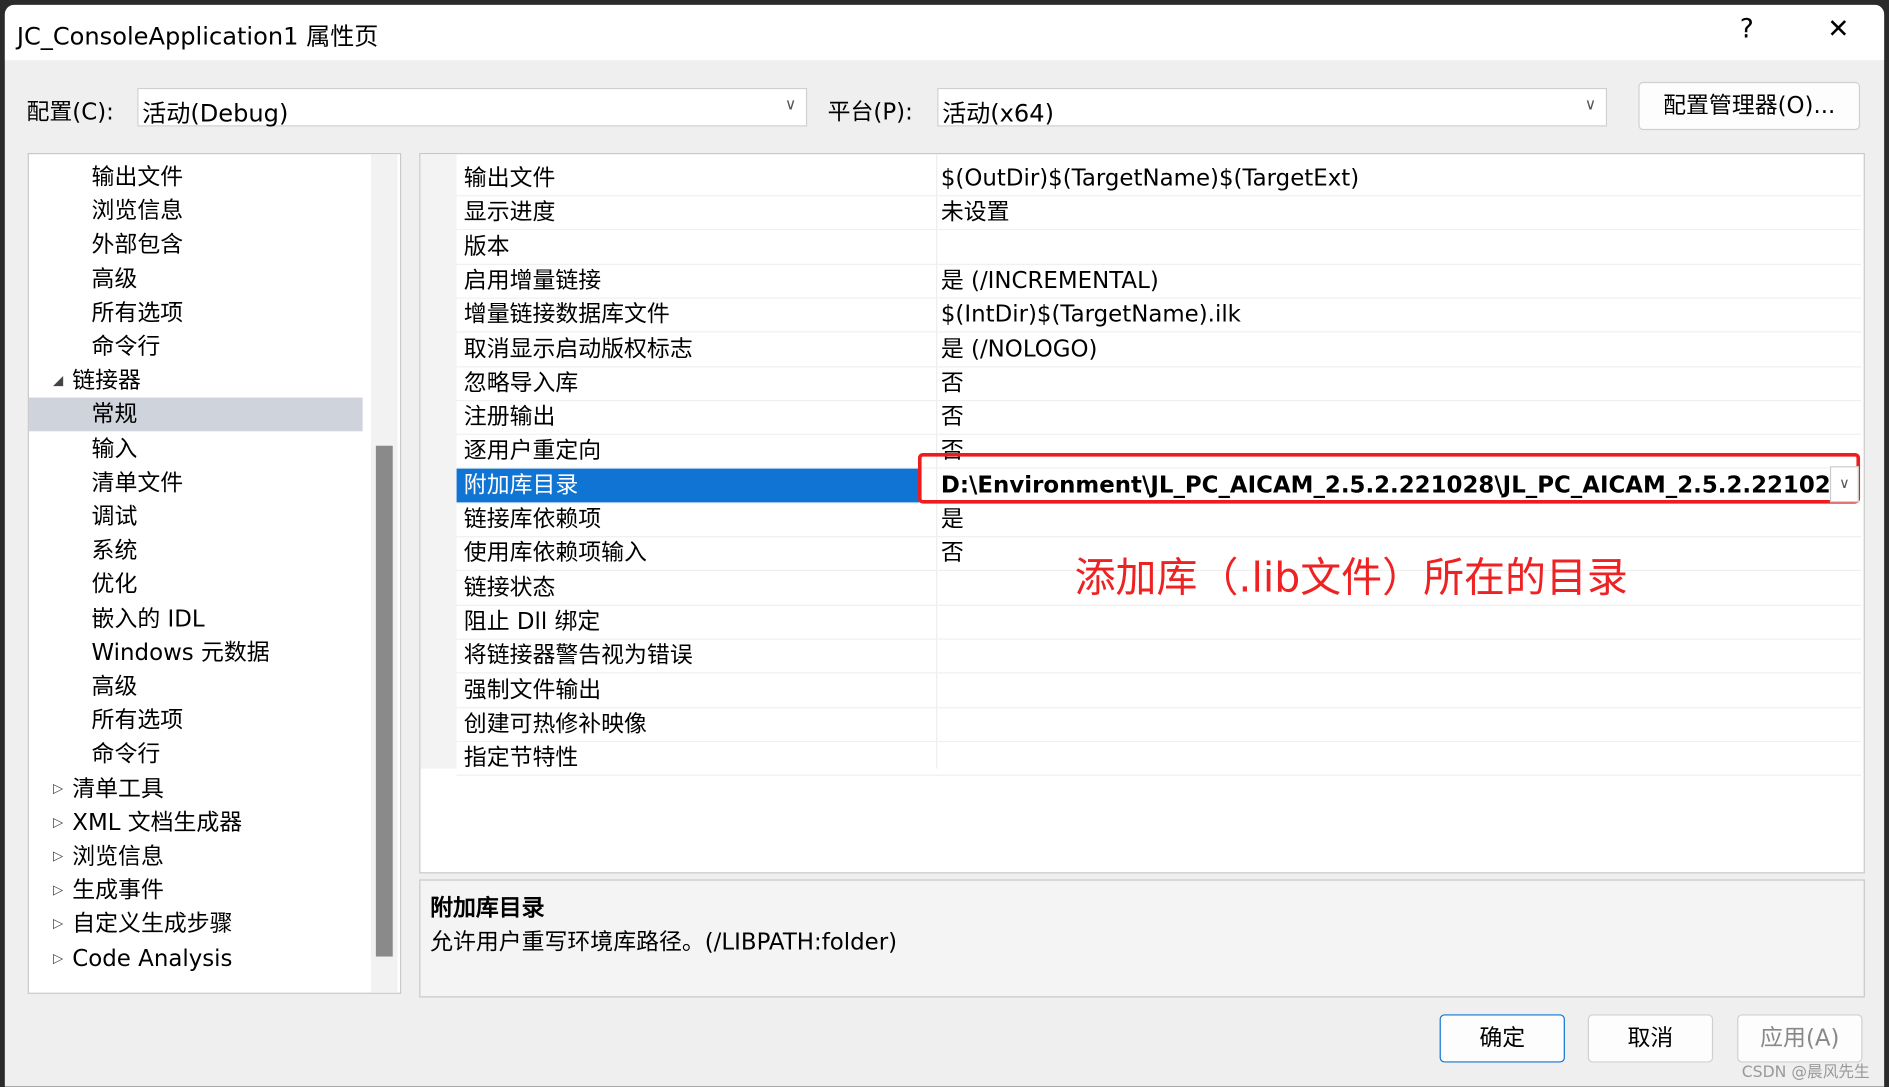 This screenshot has width=1889, height=1087. Describe the element at coordinates (1159, 656) in the screenshot. I see `property-row: 将链接器警告视为错误` at that location.